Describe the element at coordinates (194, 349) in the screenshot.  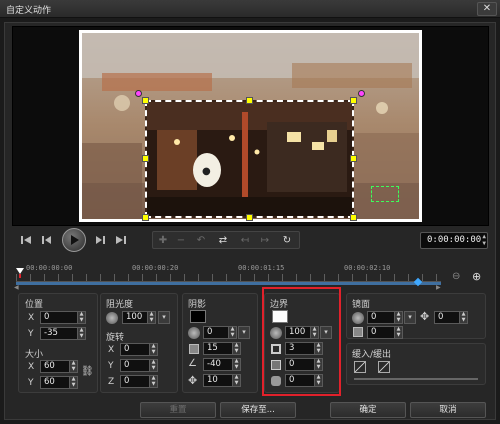
I see `shadow-blur-icon` at that location.